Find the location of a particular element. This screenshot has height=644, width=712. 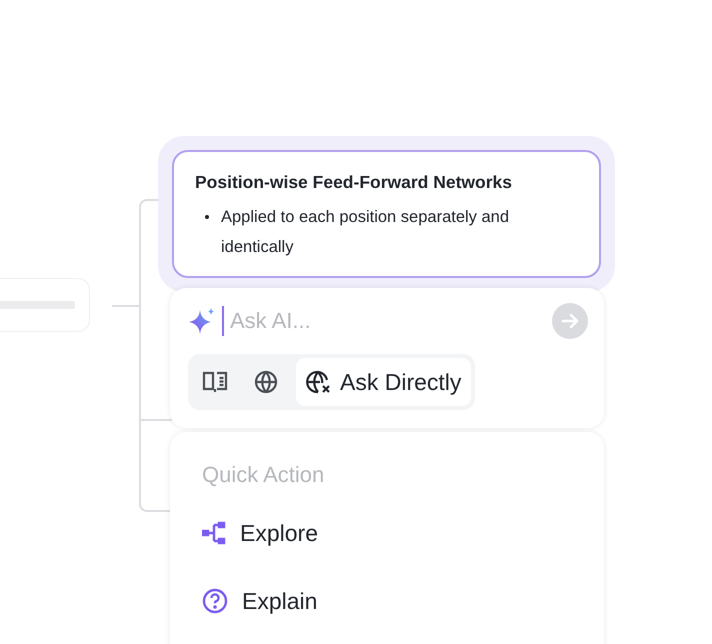

book-icon is located at coordinates (215, 382).